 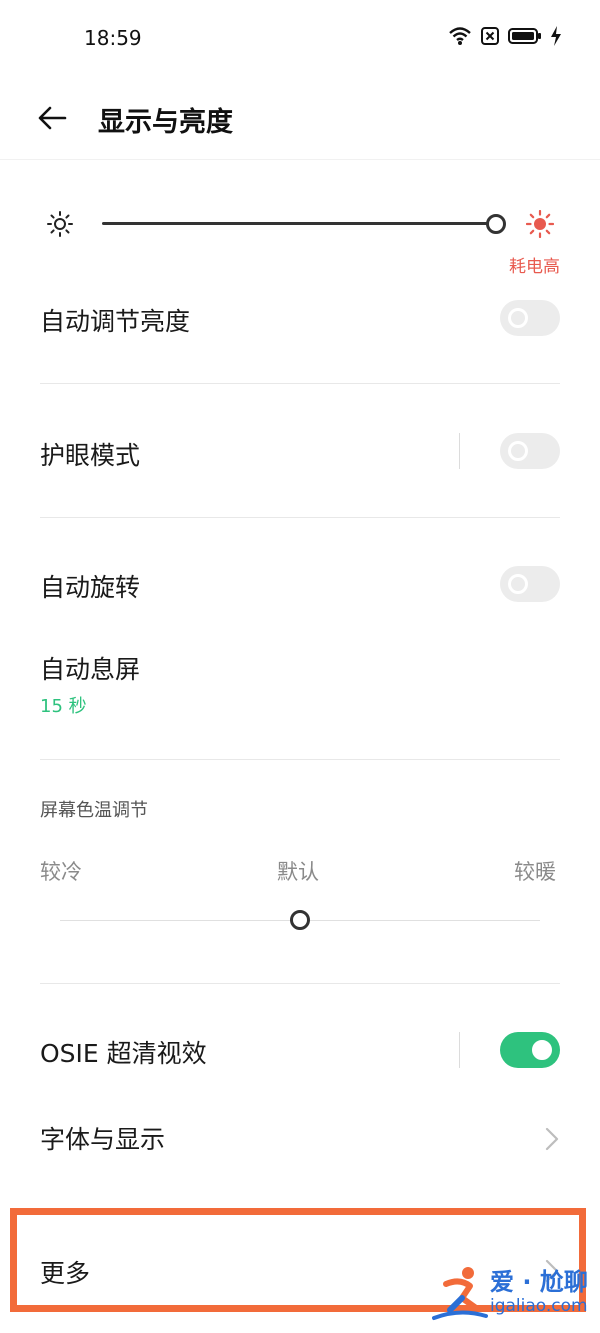 I want to click on auto-rotate-toggle, so click(x=530, y=584).